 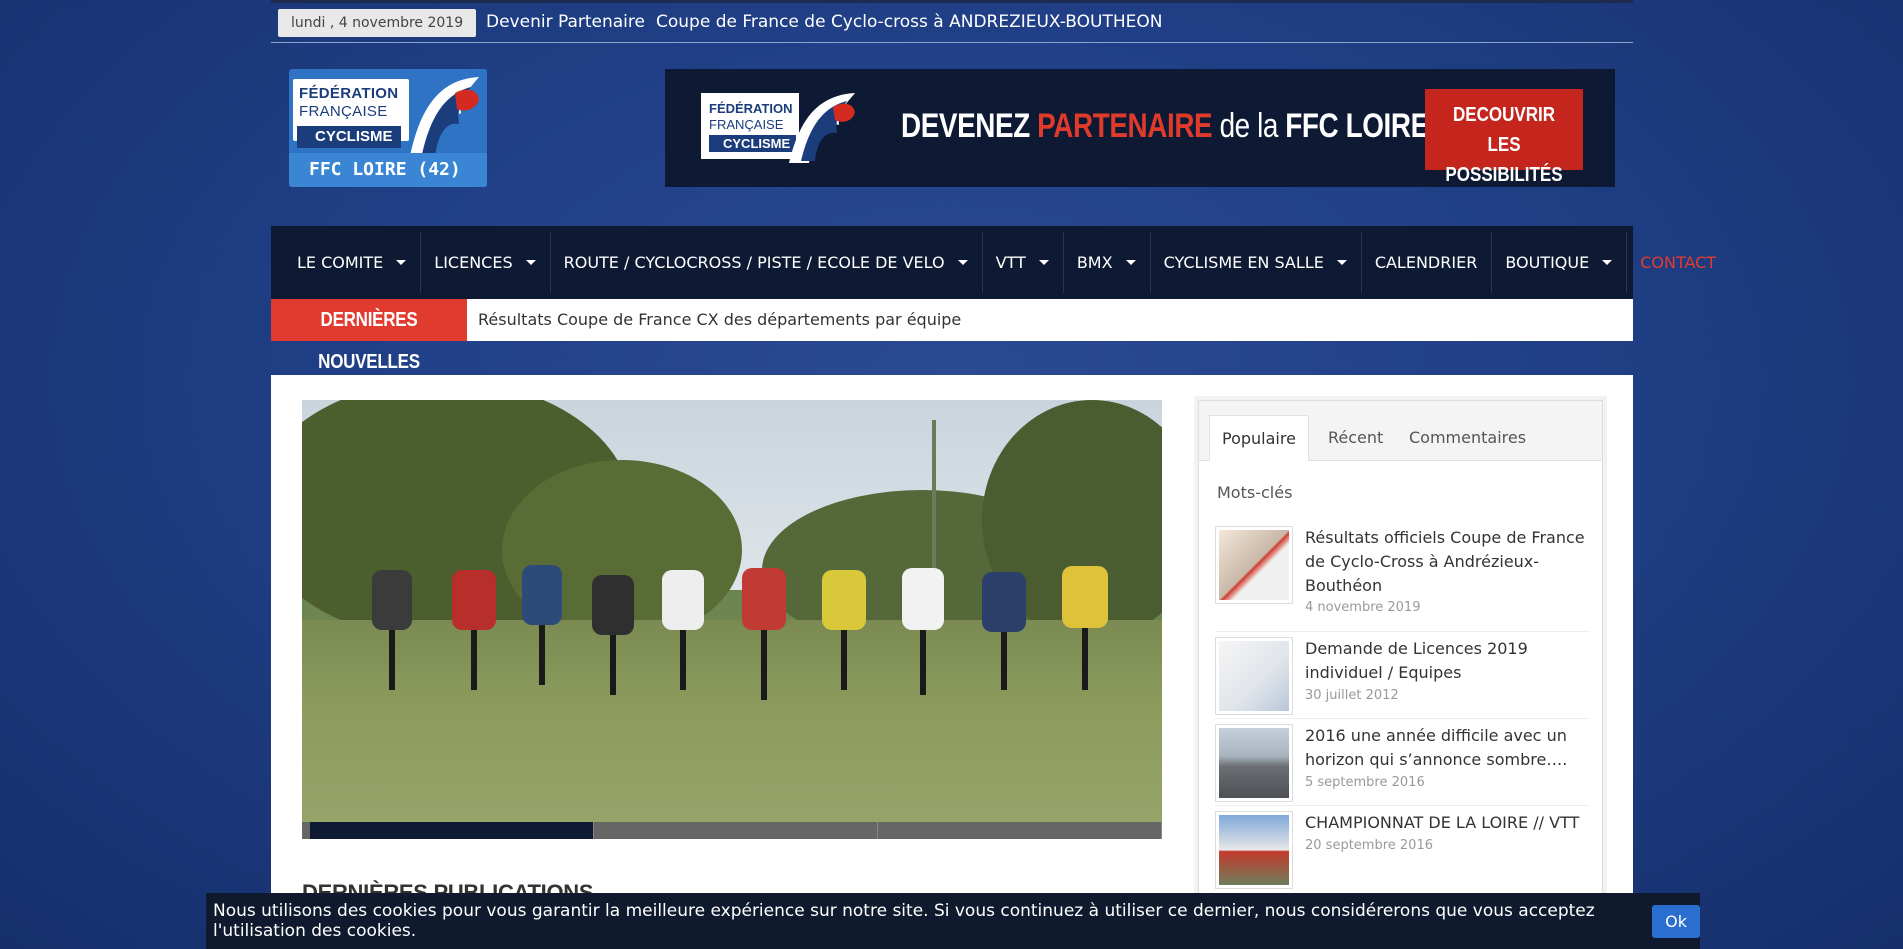 I want to click on nav-item-label: CONTACT, so click(x=1678, y=262).